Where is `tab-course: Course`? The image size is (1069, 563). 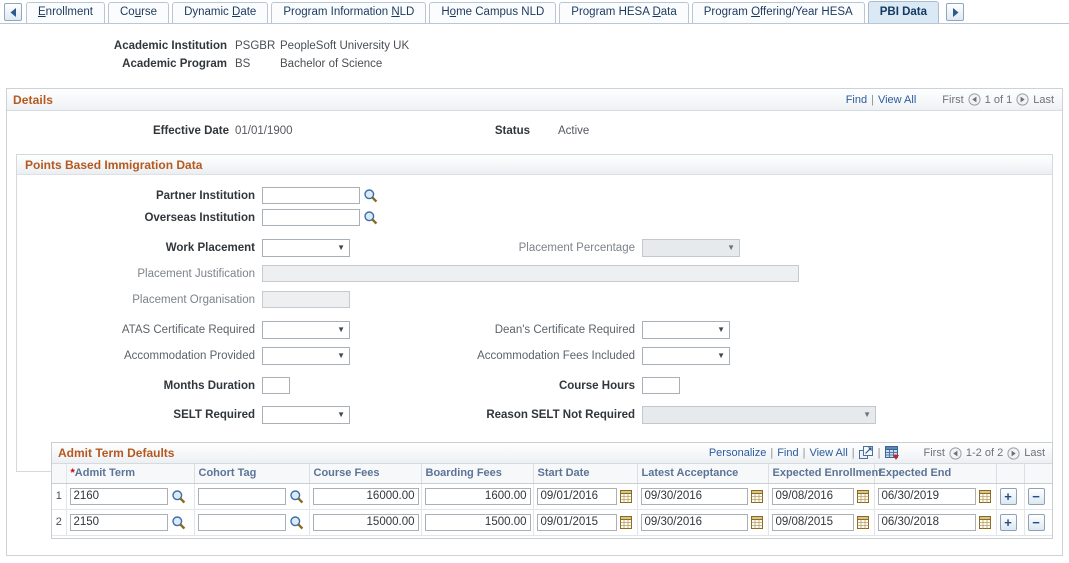
tab-course: Course is located at coordinates (138, 12).